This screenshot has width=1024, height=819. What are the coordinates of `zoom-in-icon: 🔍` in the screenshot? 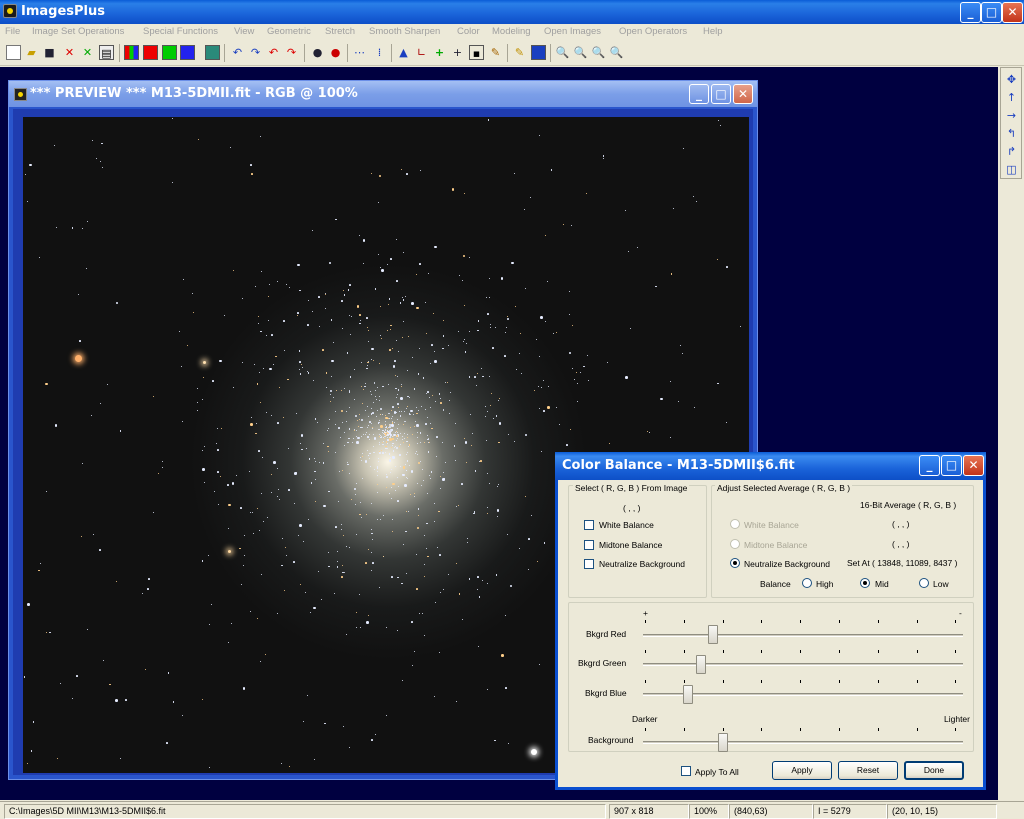 It's located at (562, 52).